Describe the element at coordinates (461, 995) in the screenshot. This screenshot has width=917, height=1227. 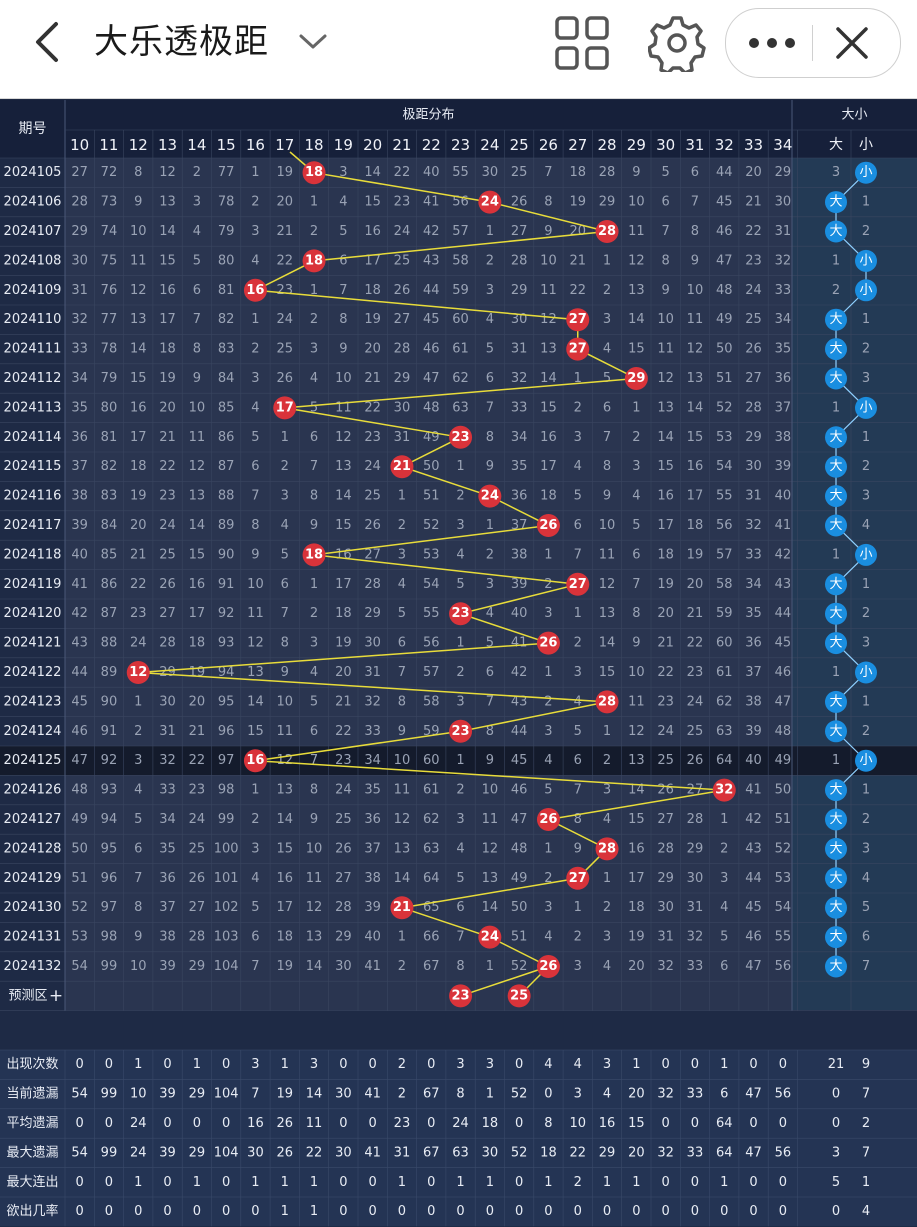
I see `forecast-ball-number: 23` at that location.